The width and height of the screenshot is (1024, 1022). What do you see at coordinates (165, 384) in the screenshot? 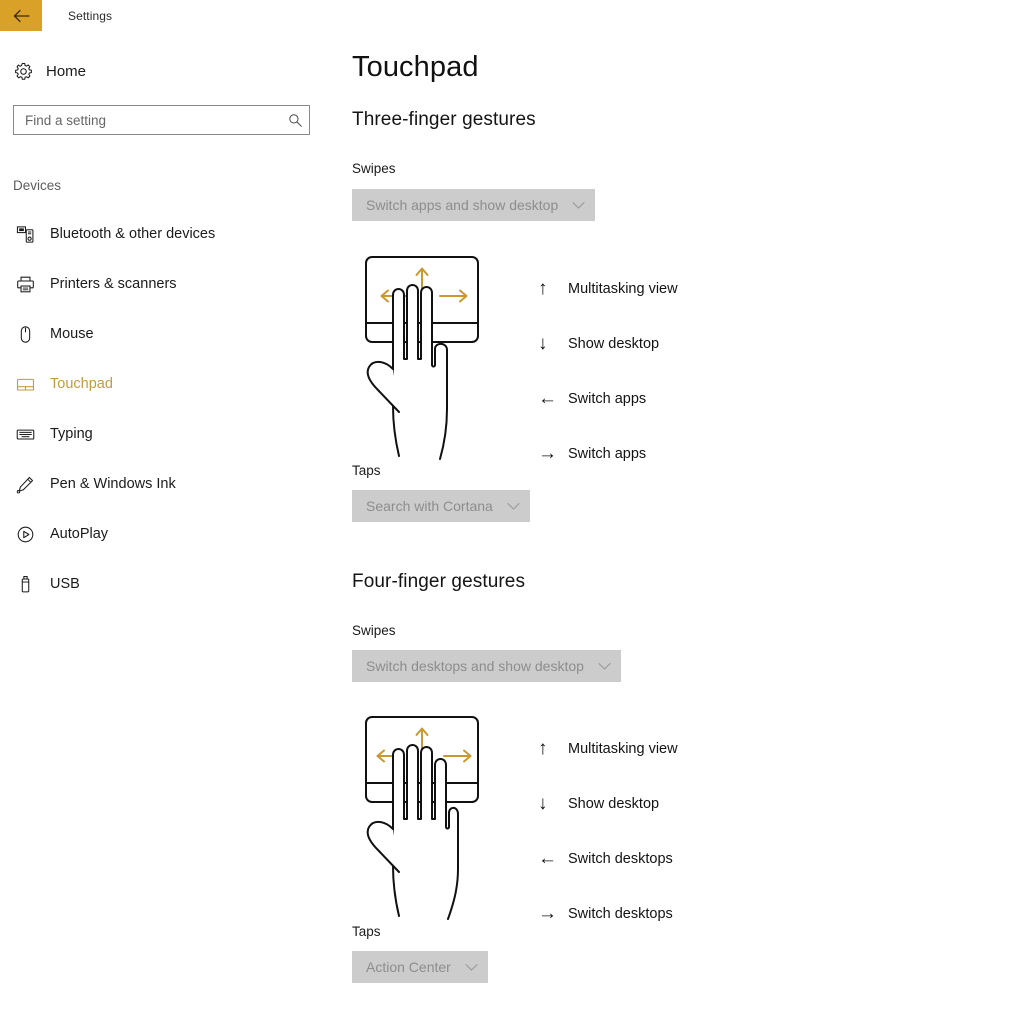
I see `sidebar-item-touchpad: Touchpad` at bounding box center [165, 384].